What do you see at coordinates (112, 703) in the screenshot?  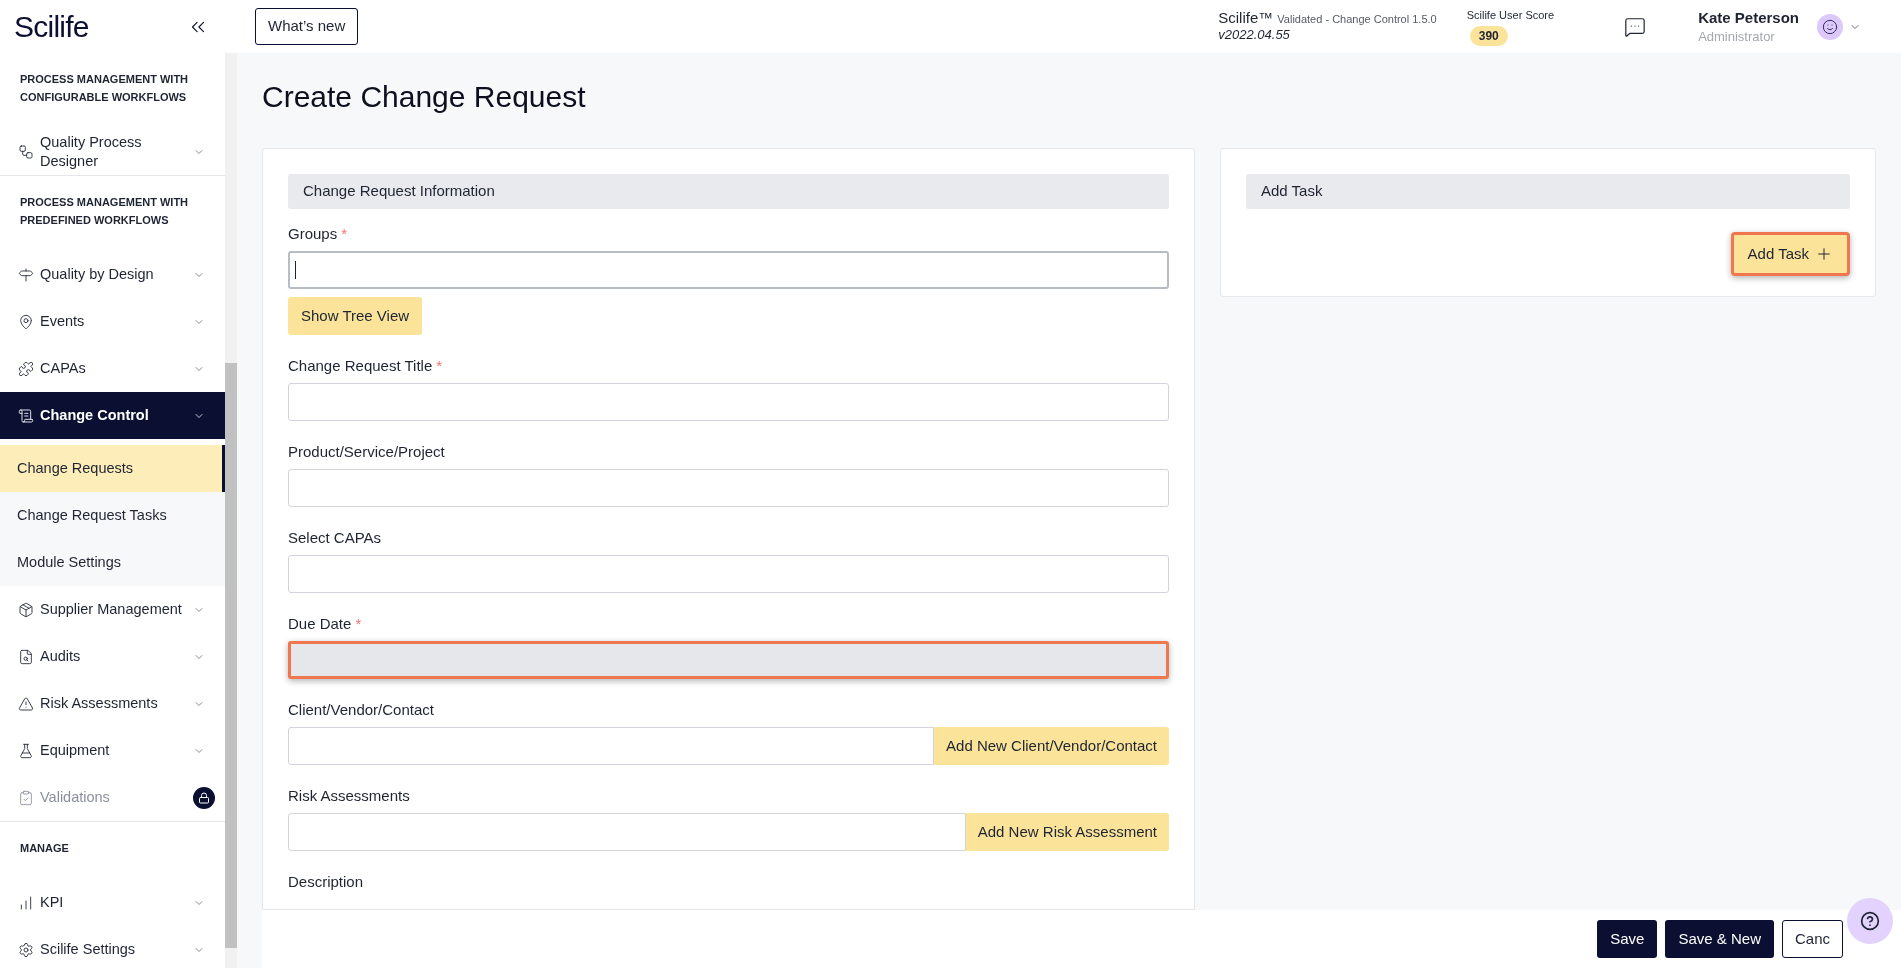 I see `sidebar-item: Risk Assessments` at bounding box center [112, 703].